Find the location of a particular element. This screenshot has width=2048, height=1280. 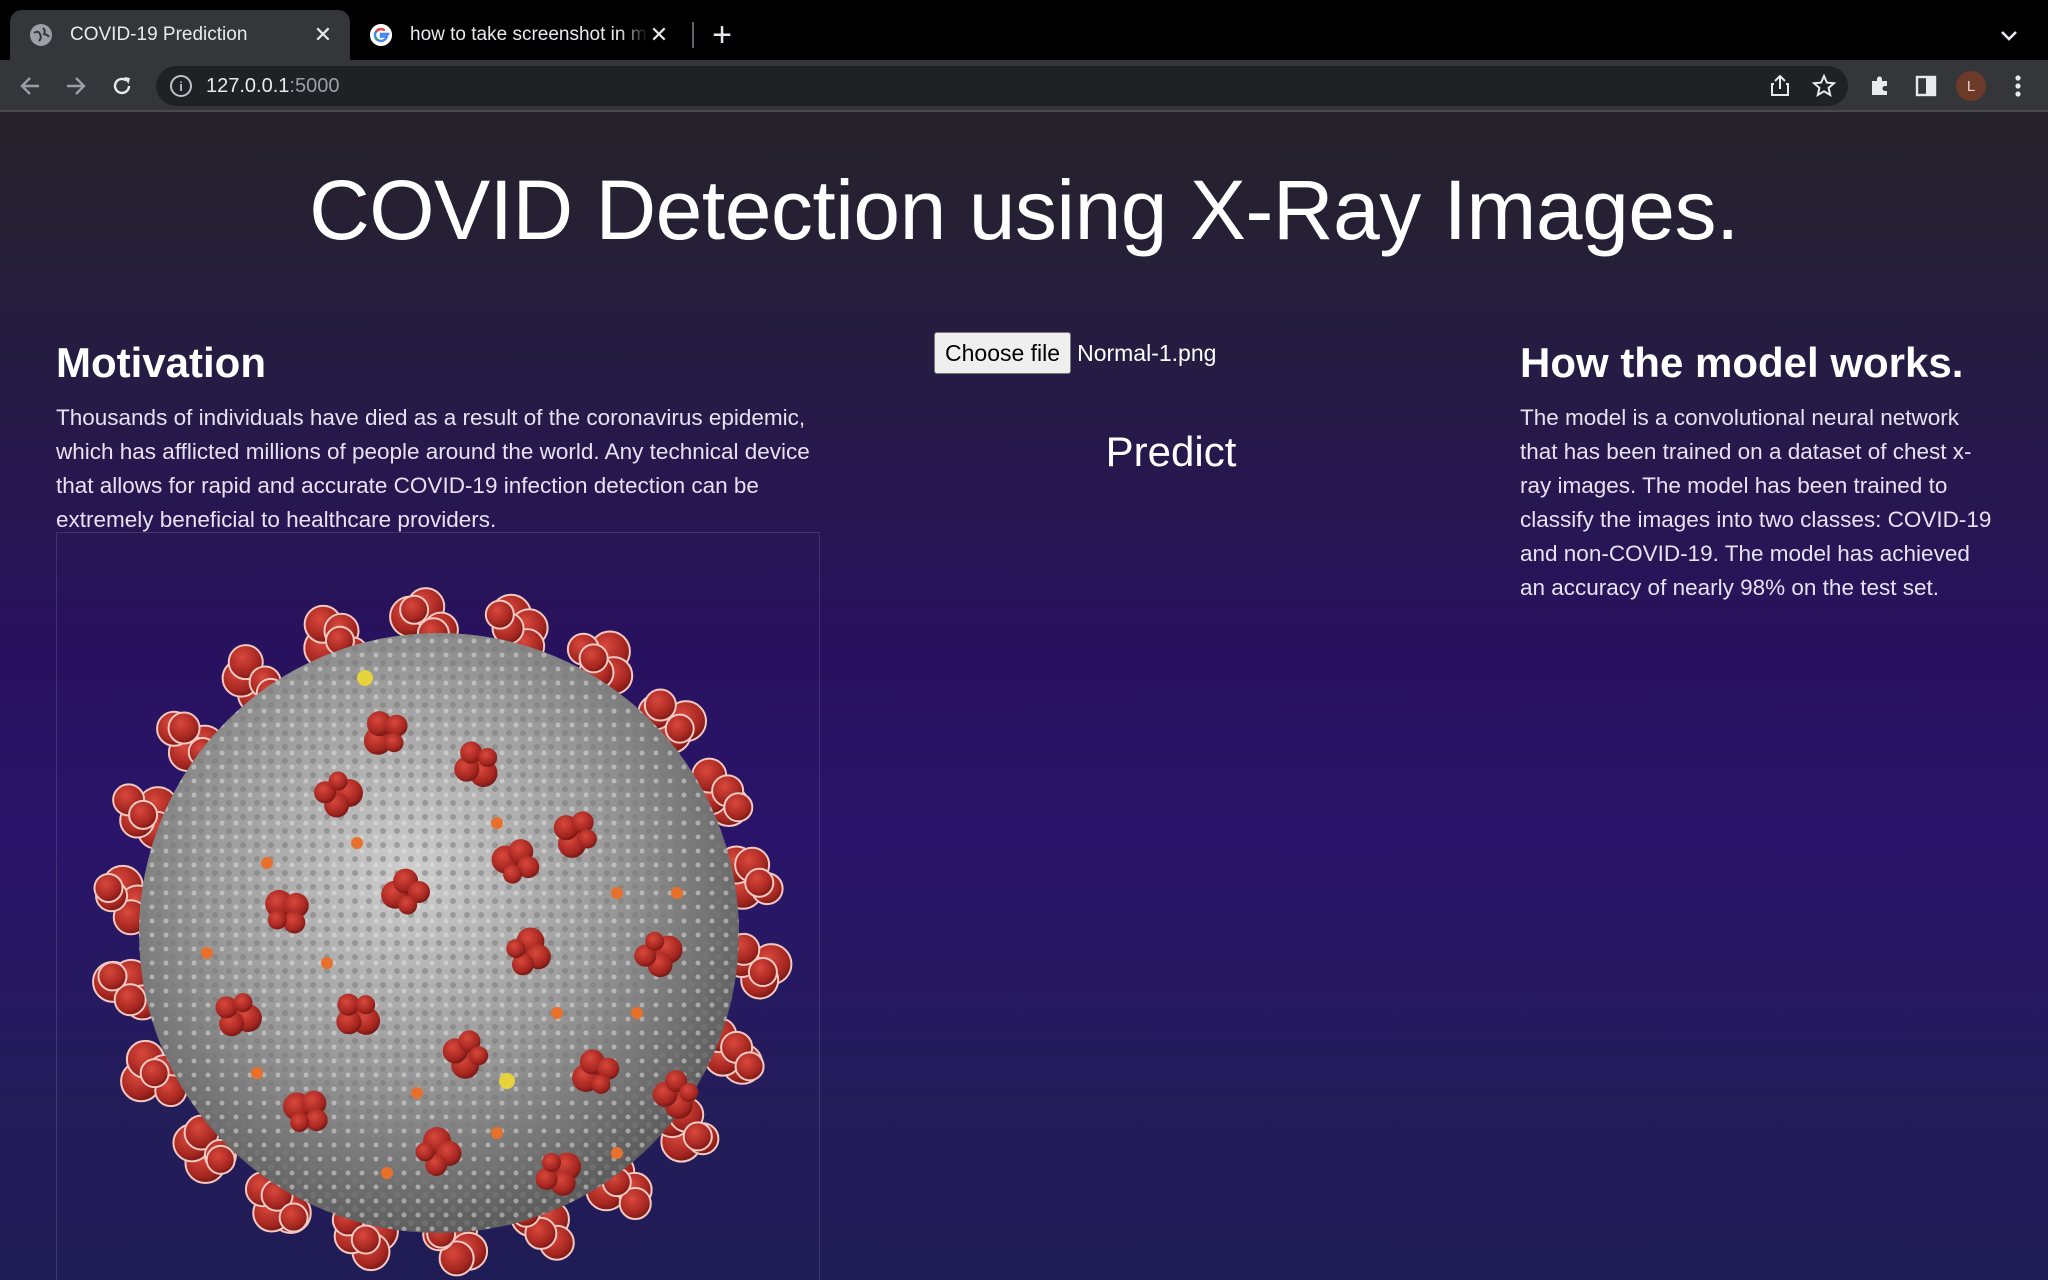

model-heading: How the model works. is located at coordinates (1742, 362).